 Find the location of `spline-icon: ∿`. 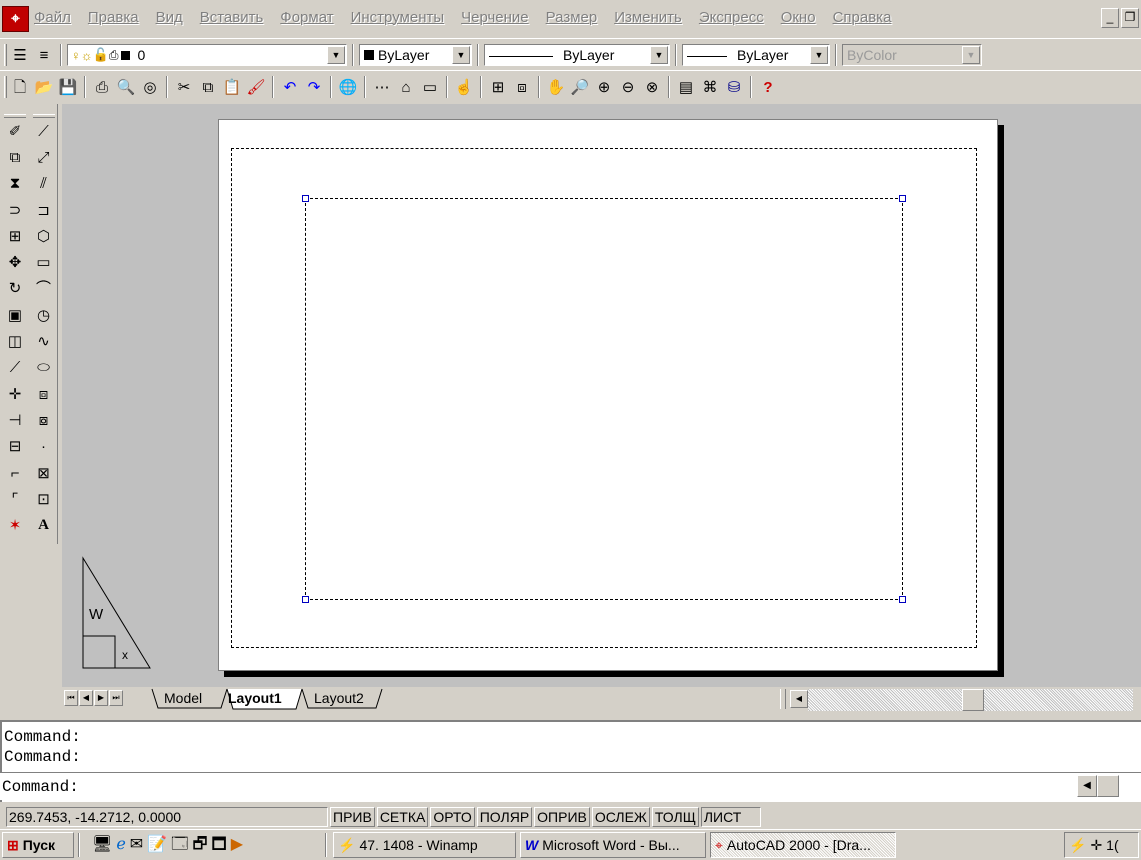

spline-icon: ∿ is located at coordinates (44, 341).